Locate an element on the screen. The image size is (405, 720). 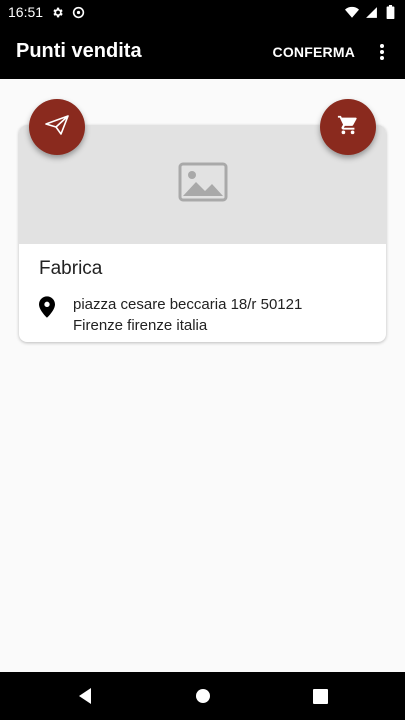
wifi-icon is located at coordinates (352, 12).